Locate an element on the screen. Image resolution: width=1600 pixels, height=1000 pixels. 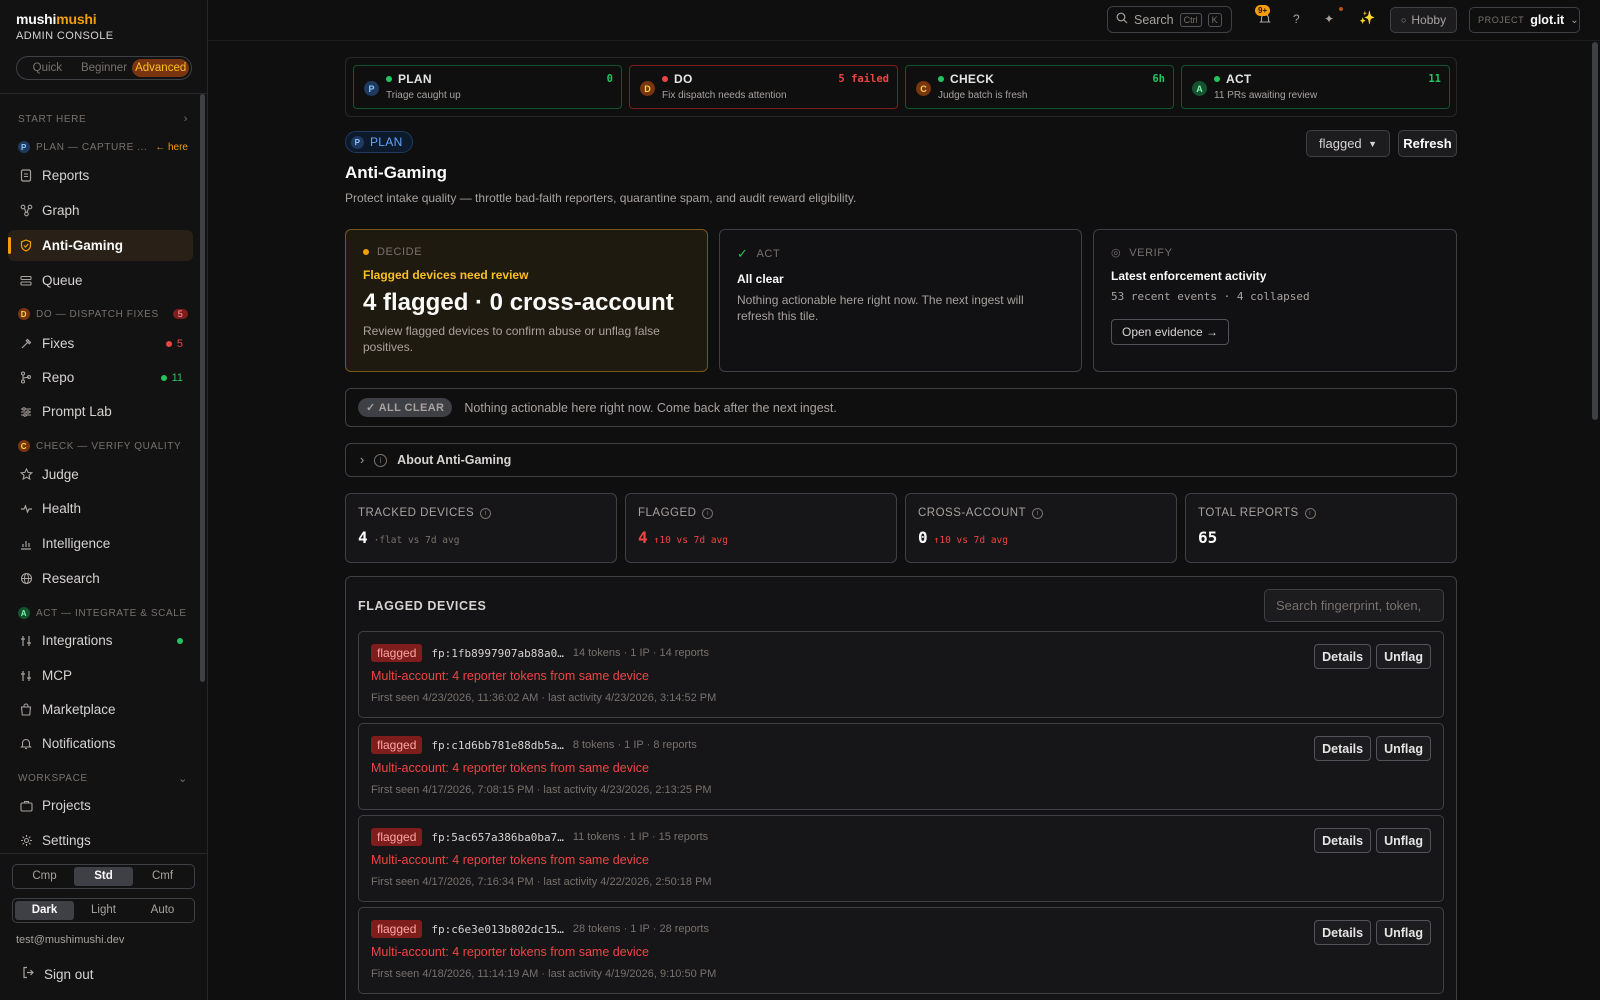
sidebar-item-repo: Repo 11 is located at coordinates (100, 377).